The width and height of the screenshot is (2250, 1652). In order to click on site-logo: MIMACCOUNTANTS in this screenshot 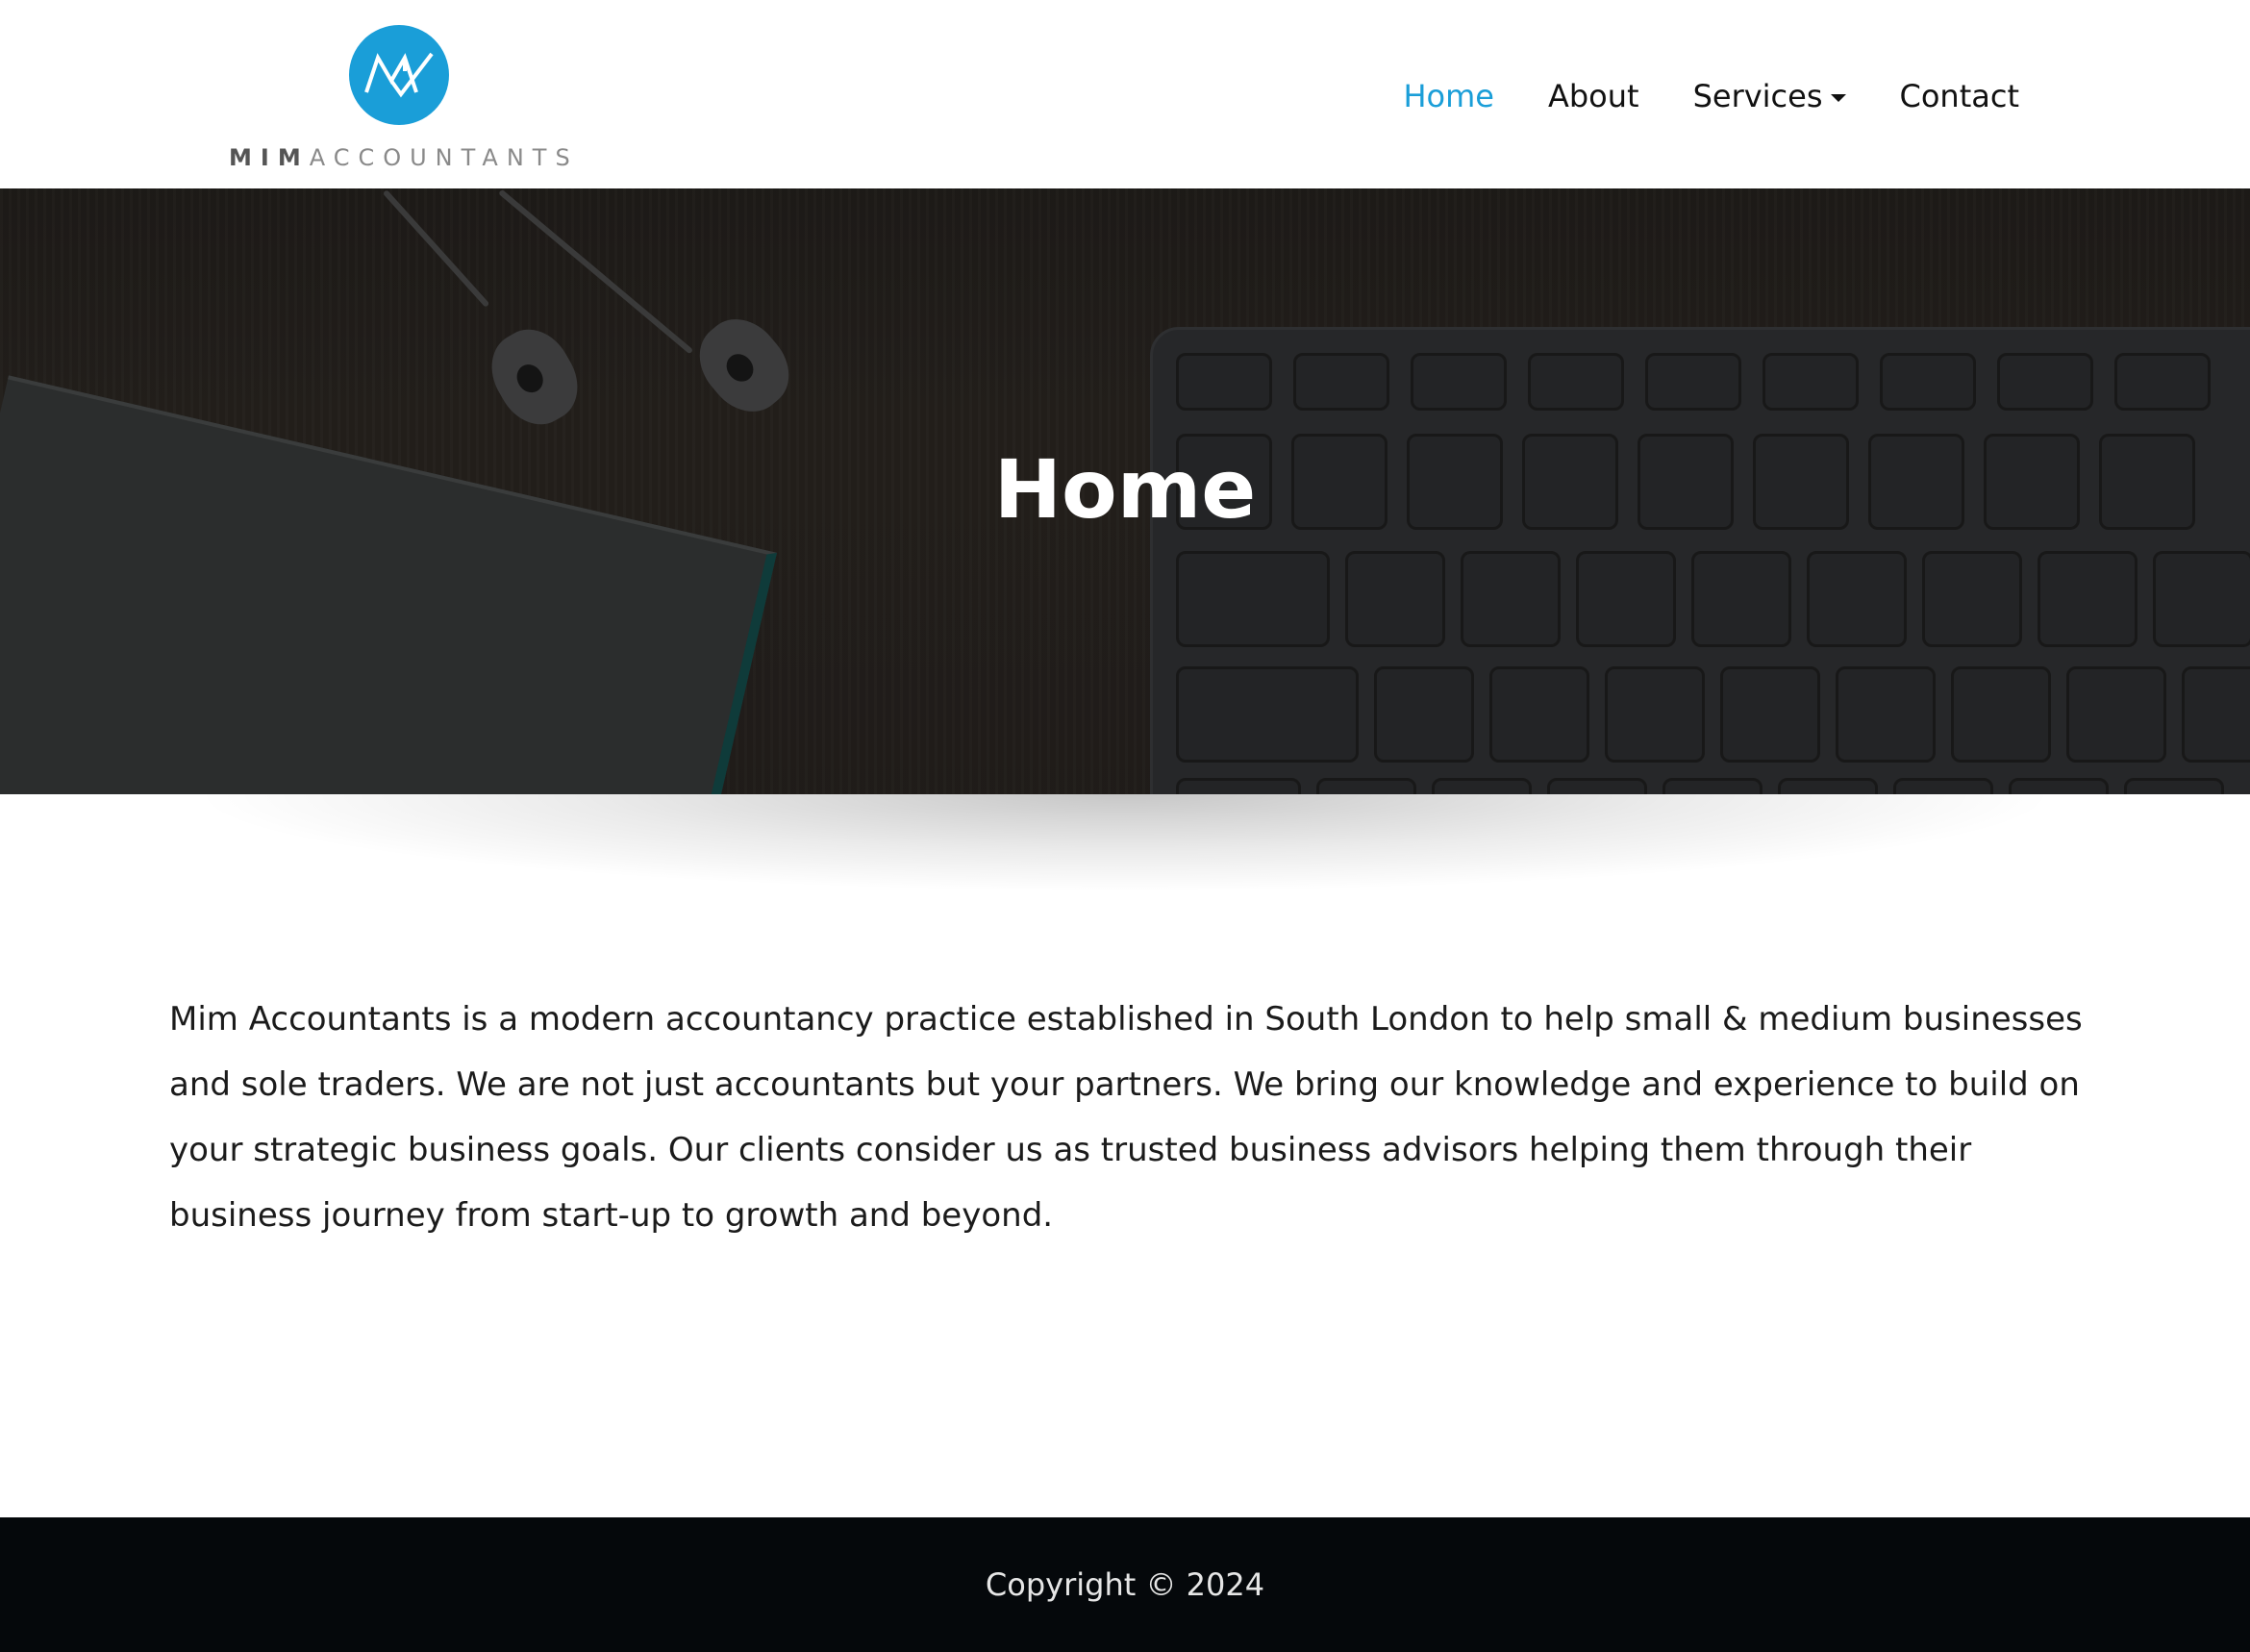, I will do `click(402, 98)`.